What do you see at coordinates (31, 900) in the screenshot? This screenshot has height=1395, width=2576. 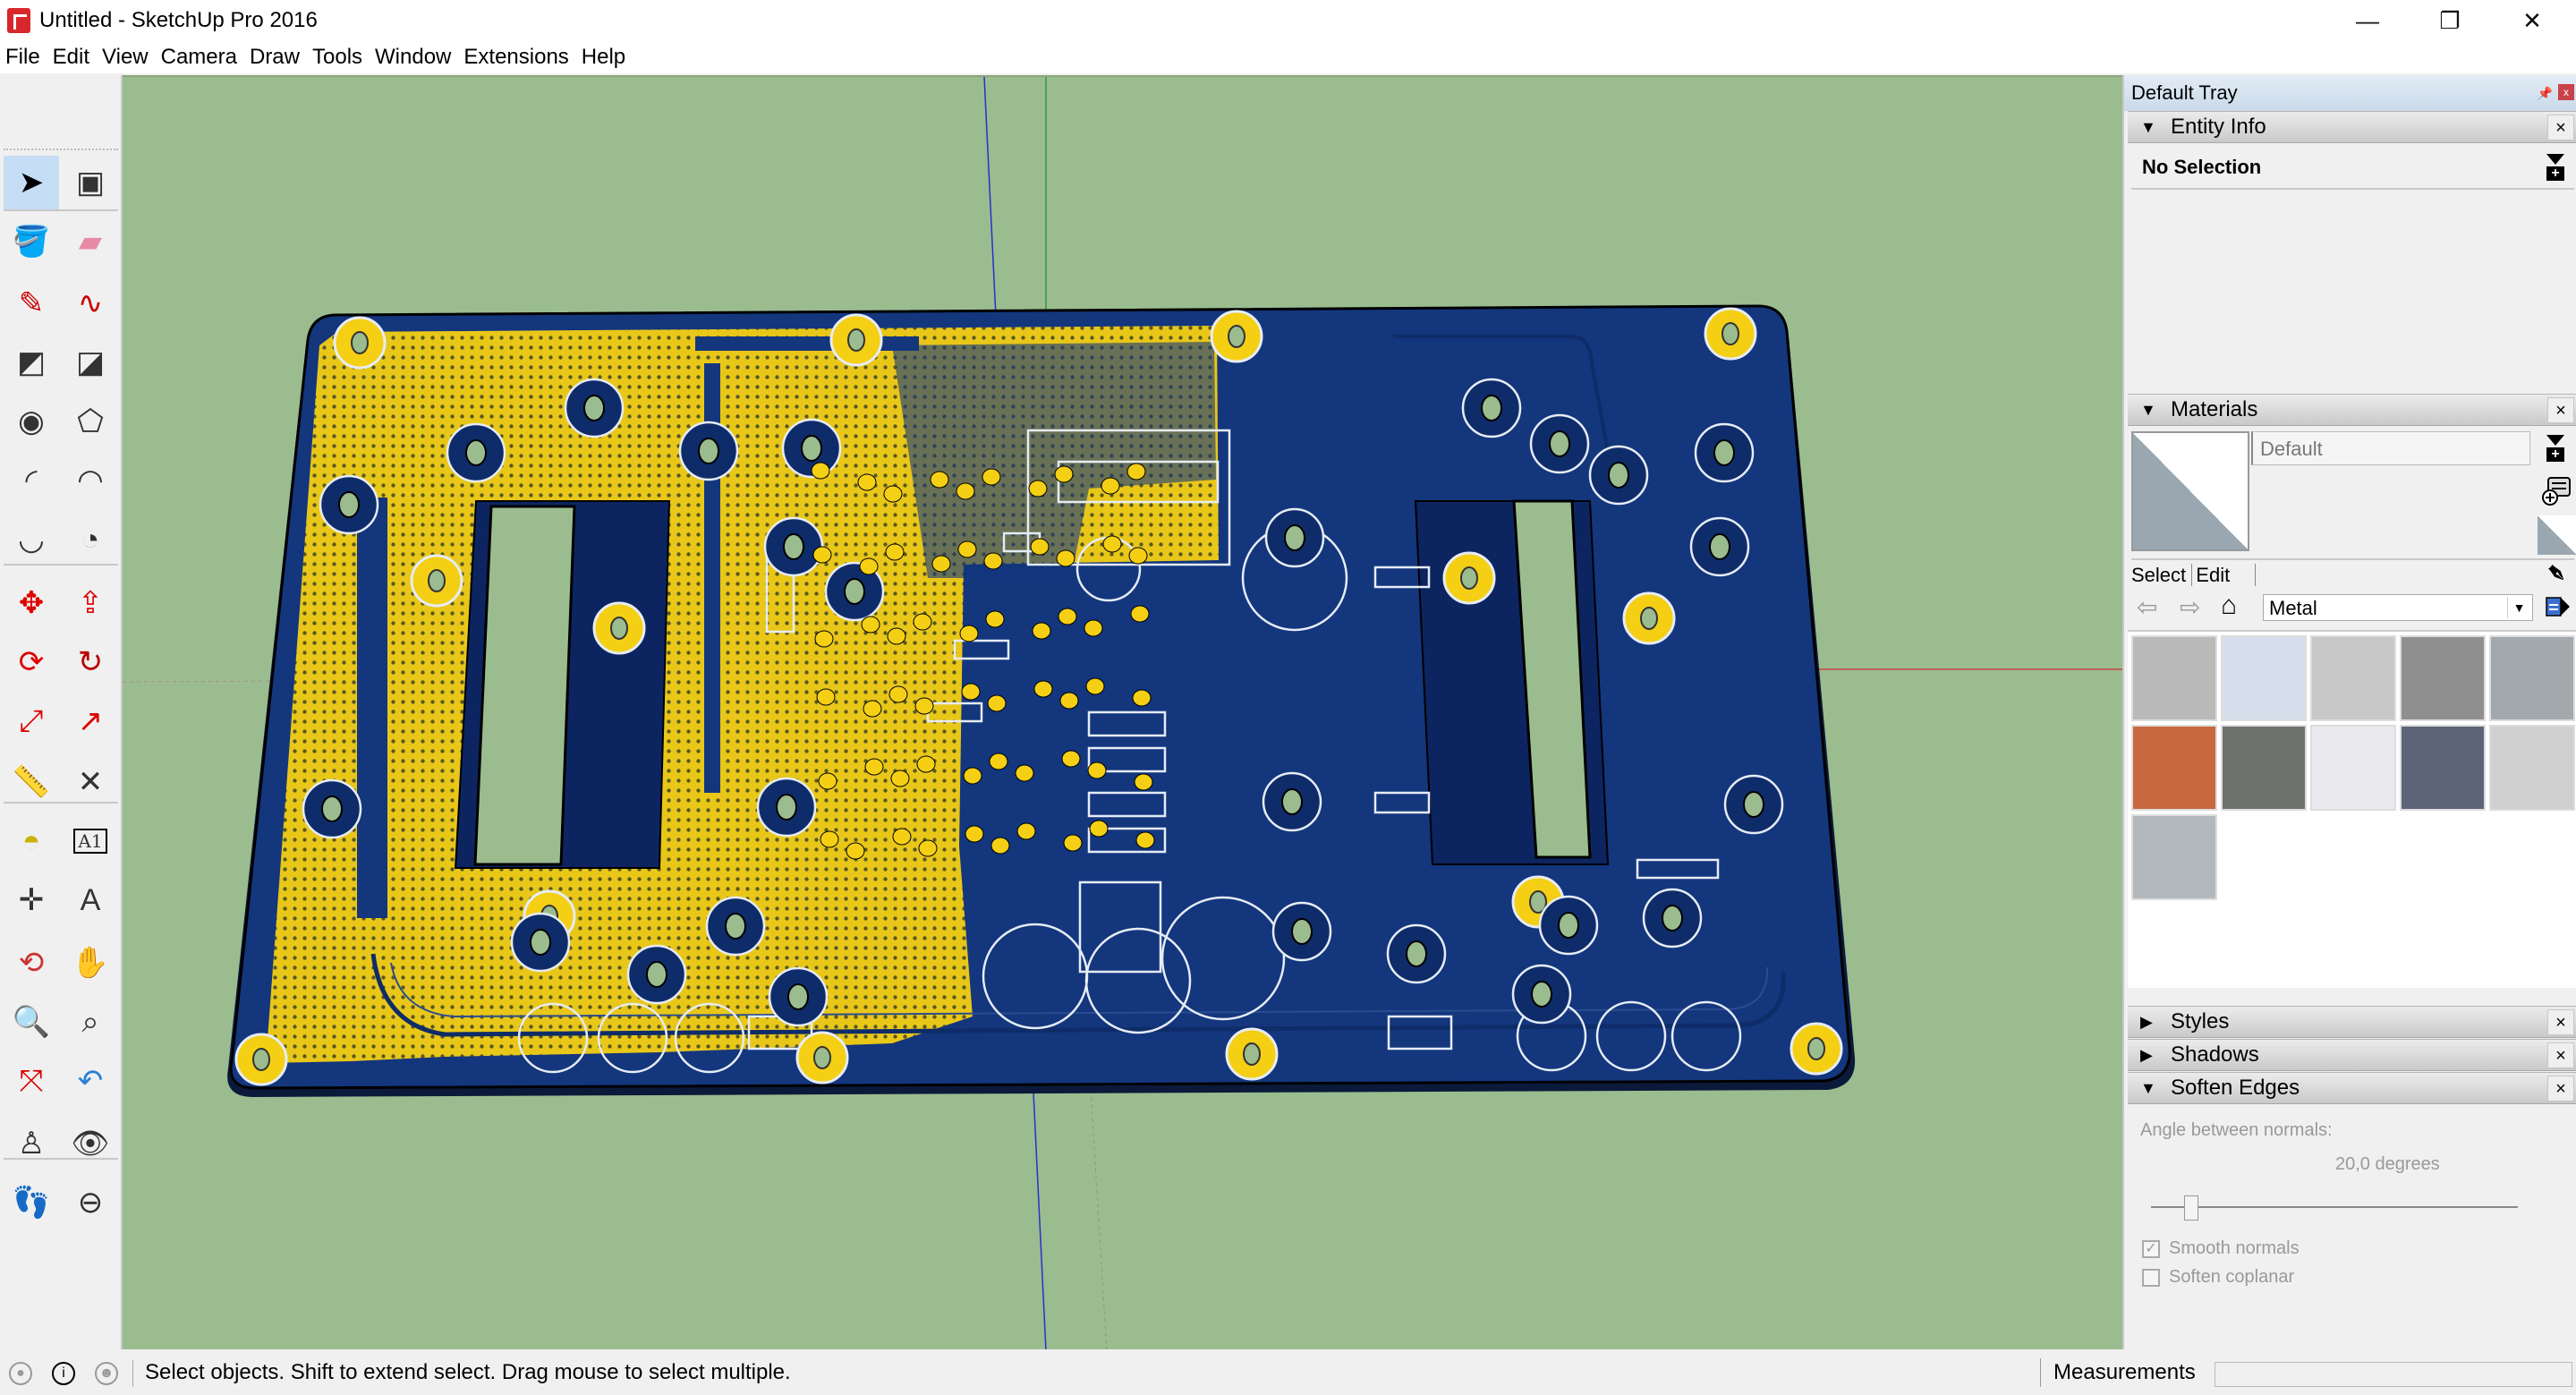 I see `axes-tool: ✛` at bounding box center [31, 900].